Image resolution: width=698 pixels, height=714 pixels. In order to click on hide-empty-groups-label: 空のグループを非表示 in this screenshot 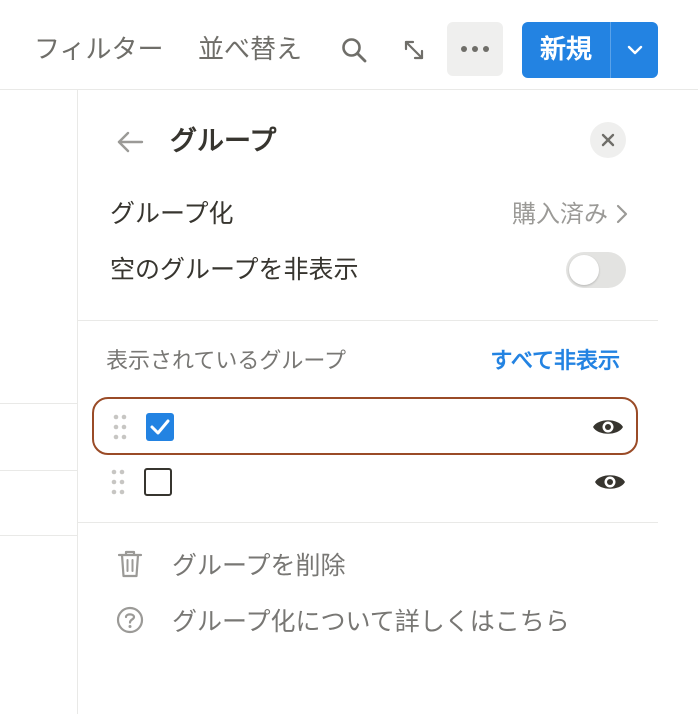, I will do `click(234, 269)`.